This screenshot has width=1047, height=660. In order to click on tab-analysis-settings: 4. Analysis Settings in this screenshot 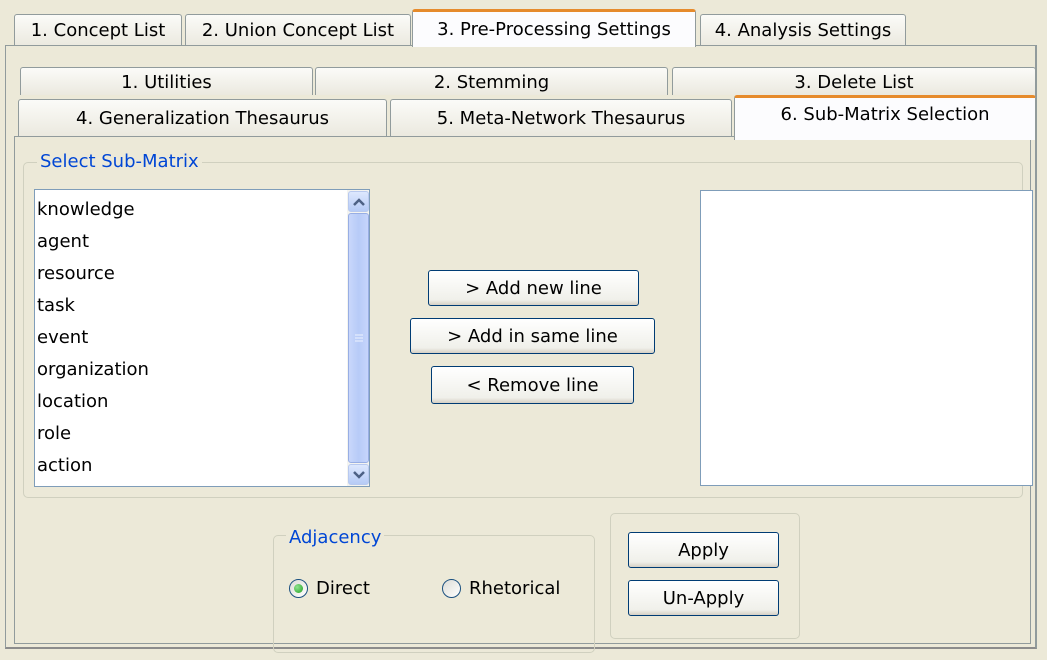, I will do `click(803, 30)`.